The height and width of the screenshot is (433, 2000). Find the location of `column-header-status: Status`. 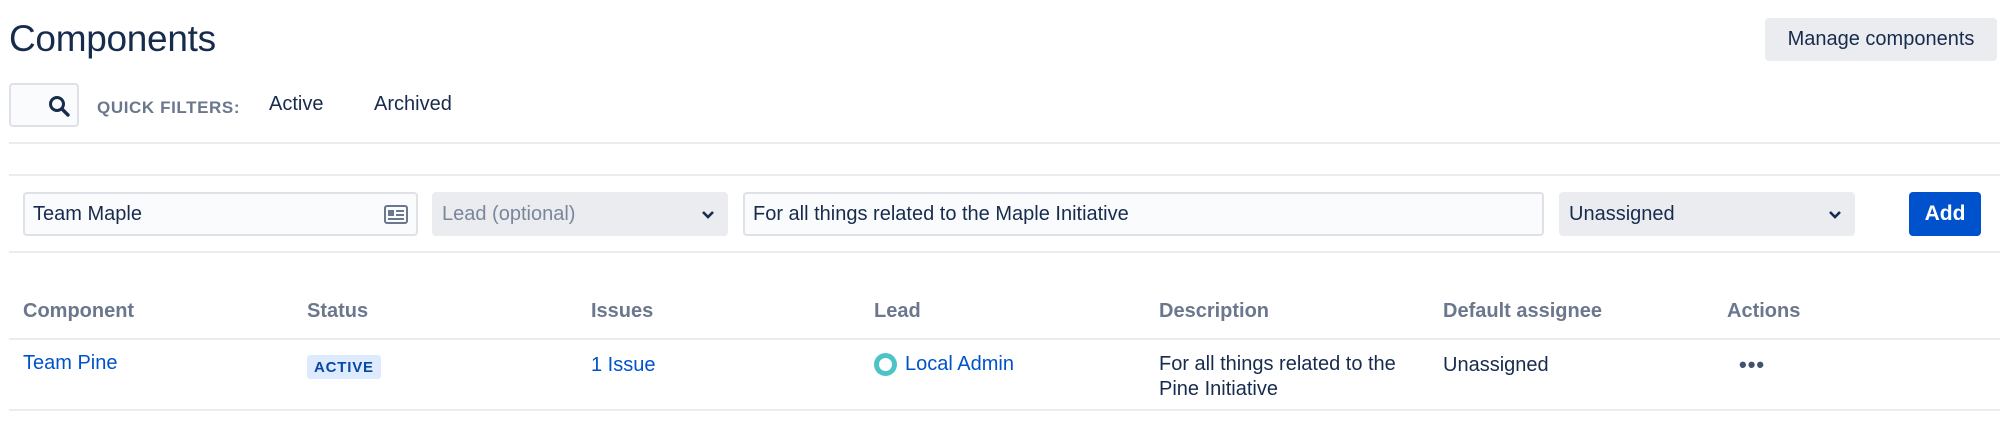

column-header-status: Status is located at coordinates (337, 311).